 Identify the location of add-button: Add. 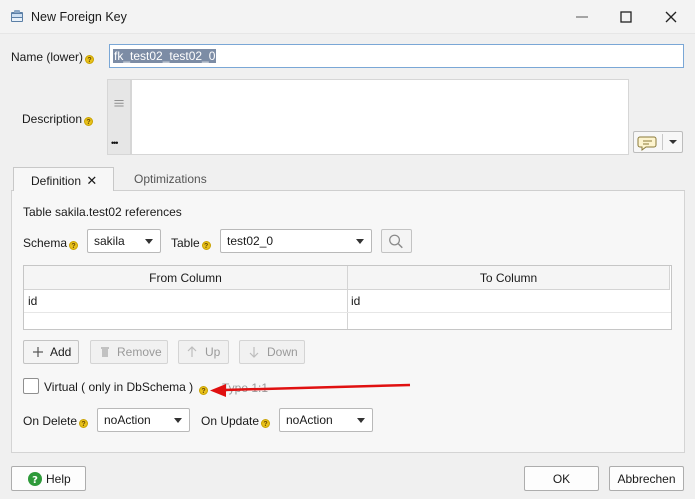
(51, 352).